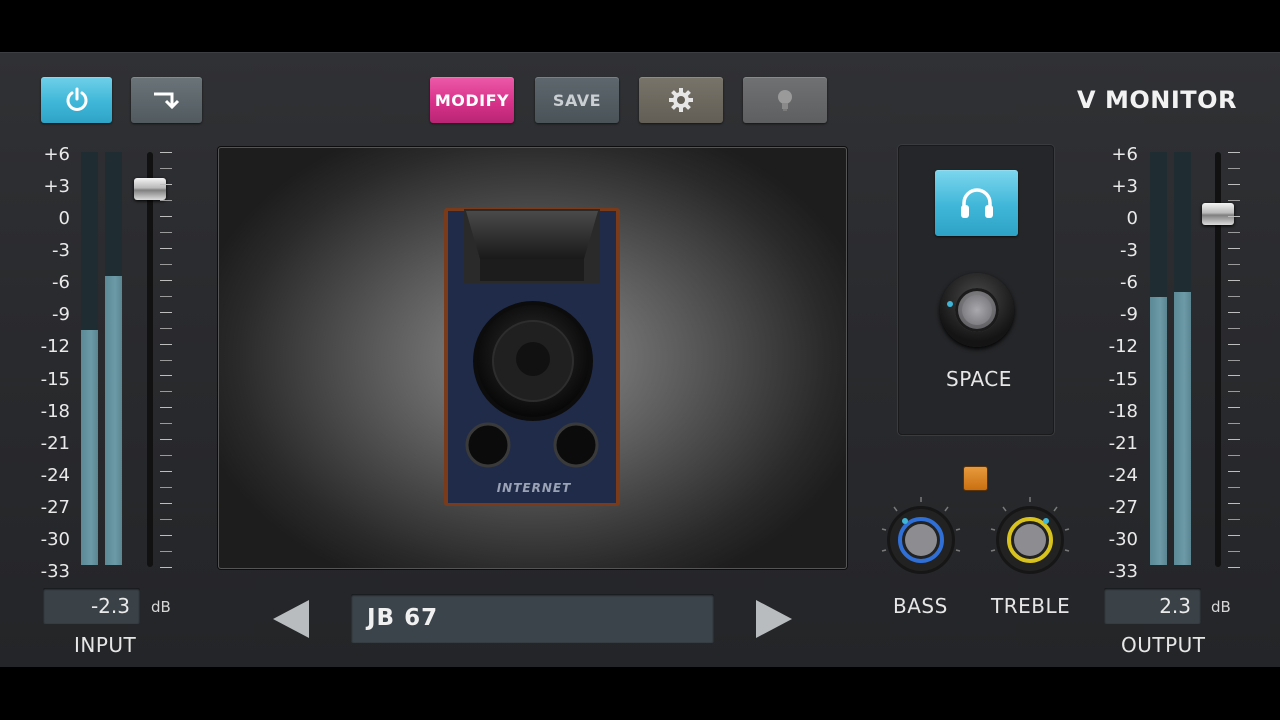 This screenshot has width=1280, height=720. Describe the element at coordinates (979, 379) in the screenshot. I see `space-label: SPACE` at that location.